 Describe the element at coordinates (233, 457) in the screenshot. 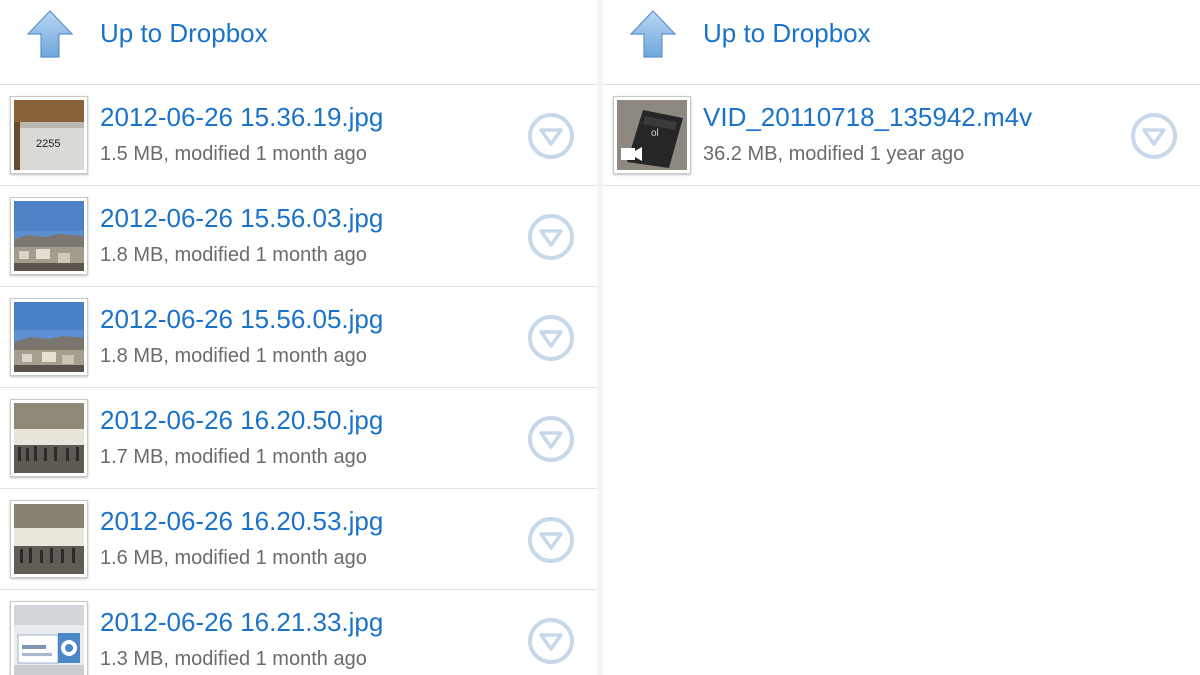

I see `file-meta: 1.7 MB, modified 1 month ago` at that location.